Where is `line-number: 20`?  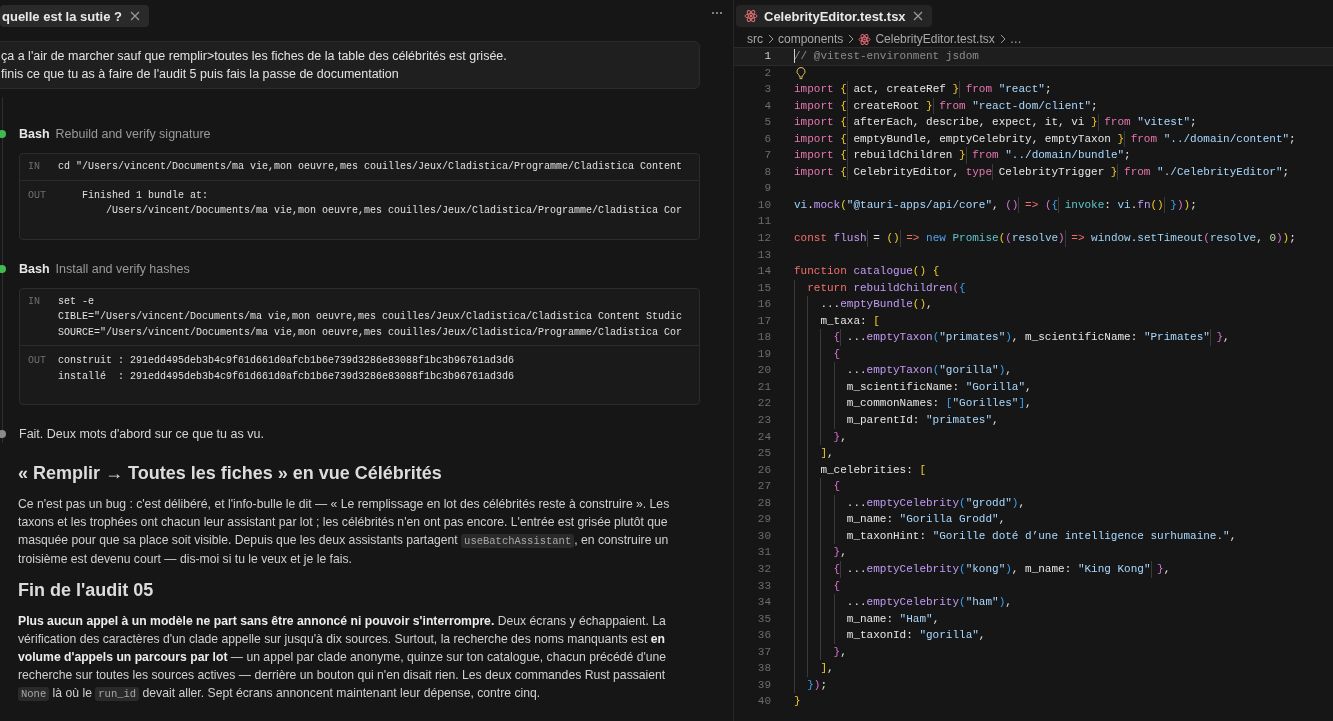
line-number: 20 is located at coordinates (763, 371).